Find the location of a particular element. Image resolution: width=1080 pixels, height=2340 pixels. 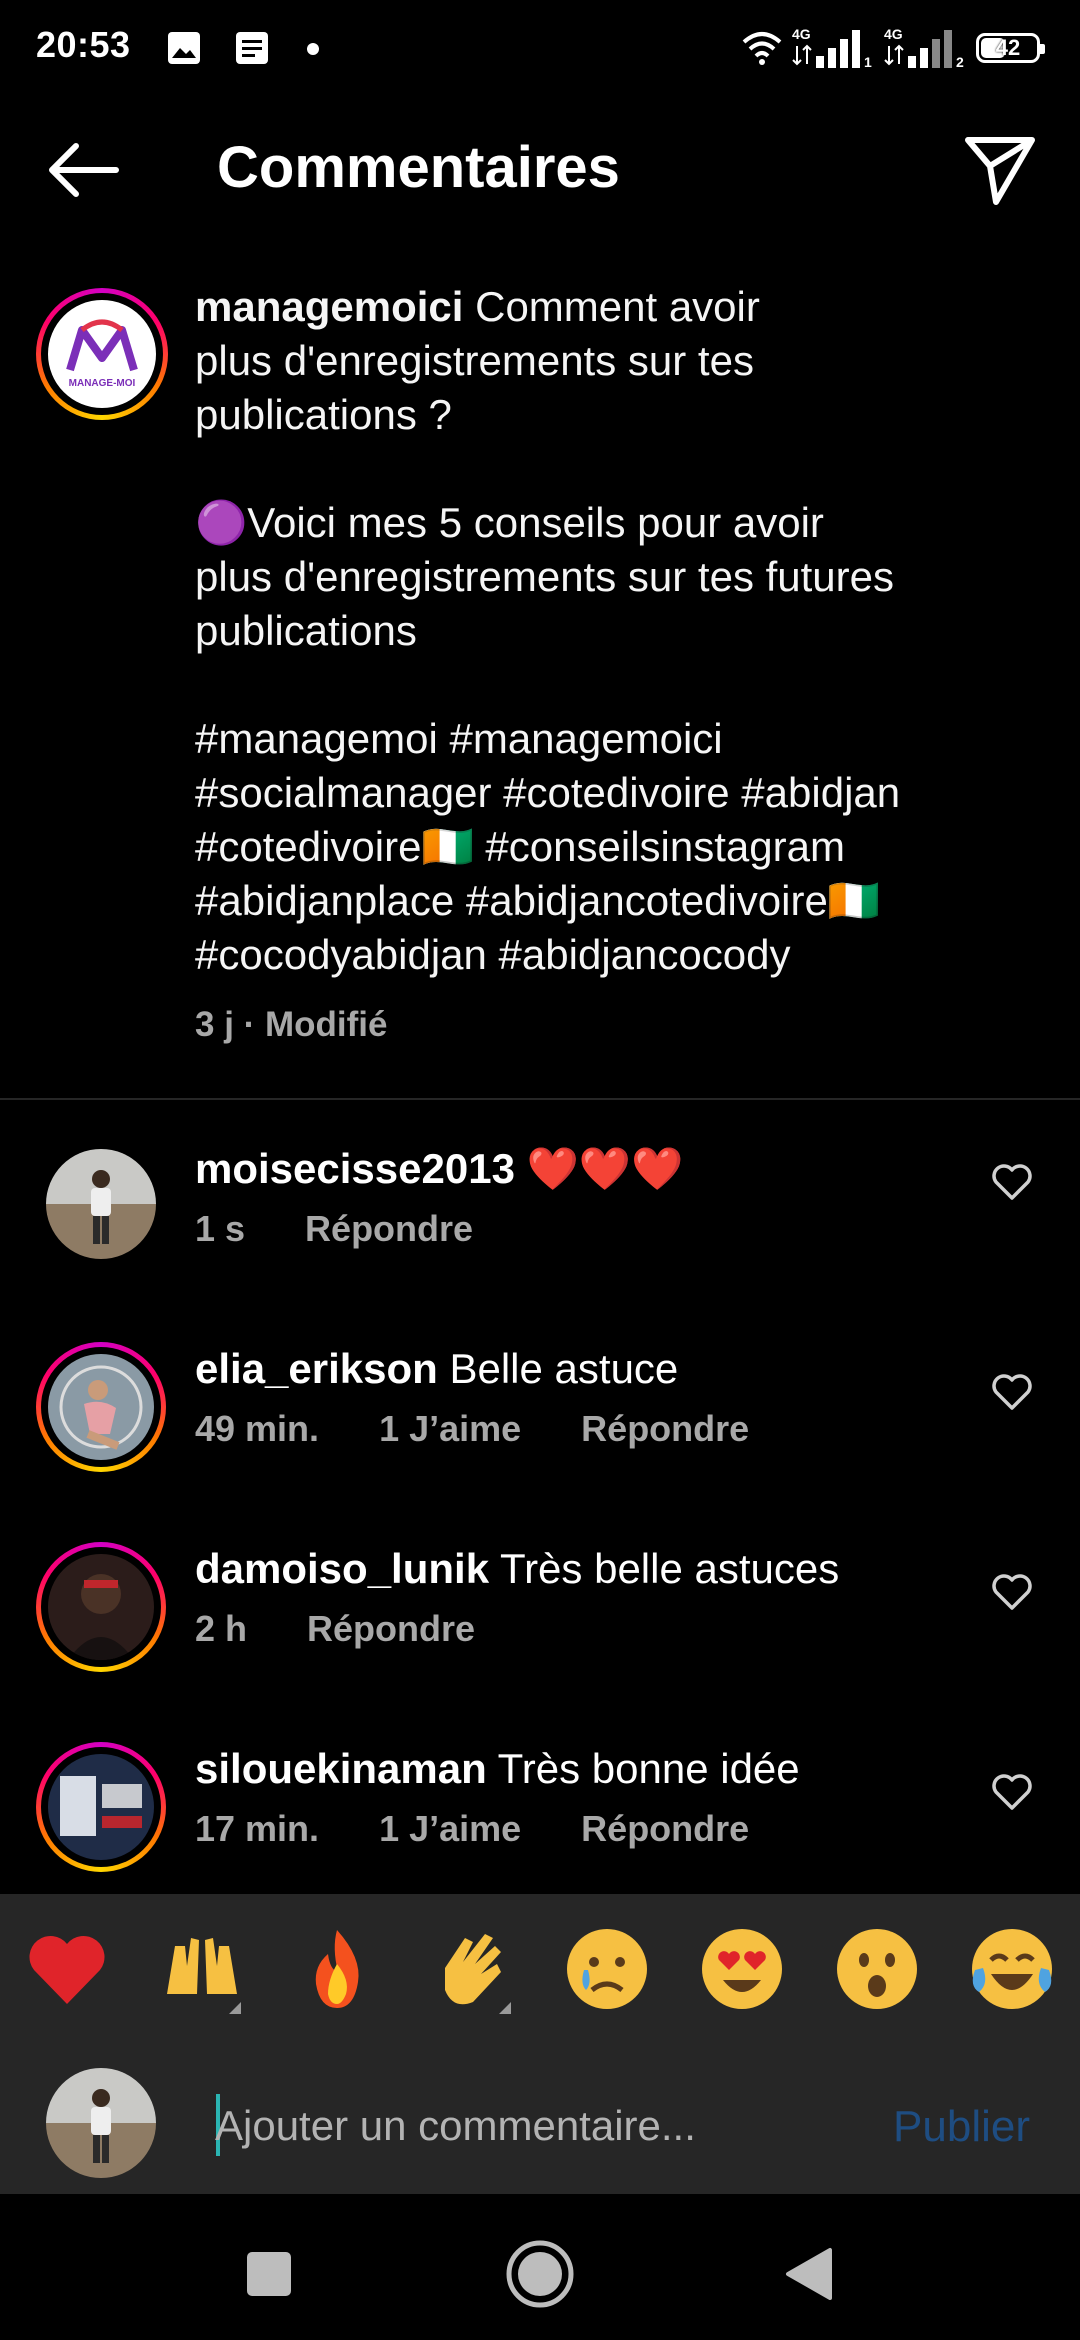

comment-text: damoiso_lunik Très belle astuces is located at coordinates (517, 1569).